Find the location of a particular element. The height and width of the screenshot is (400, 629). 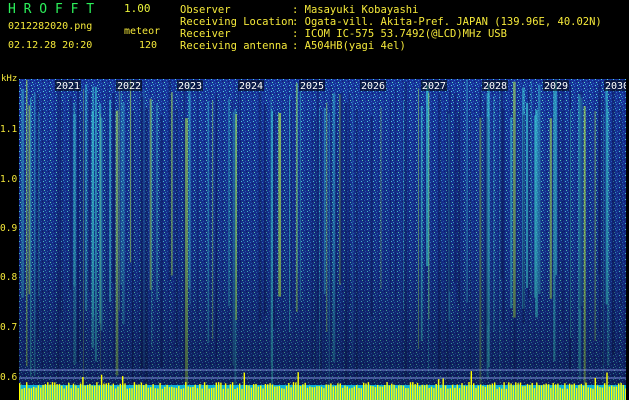

antenna-value: : A504HB(yagi 4el) is located at coordinates (349, 46).